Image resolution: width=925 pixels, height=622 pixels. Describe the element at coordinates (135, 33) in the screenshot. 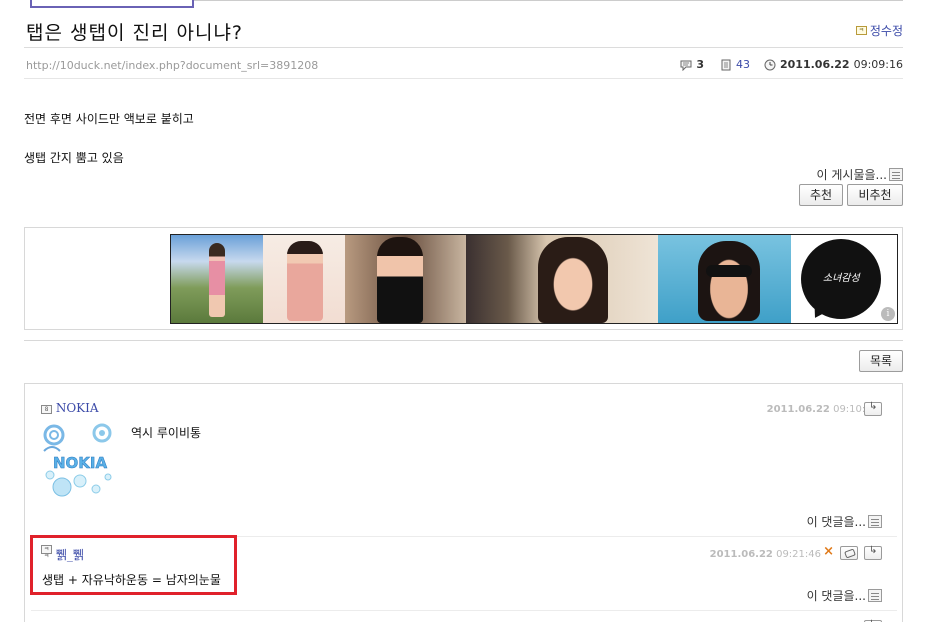

I see `post-title: 탭은 생탭이 진리 아니냐?` at that location.